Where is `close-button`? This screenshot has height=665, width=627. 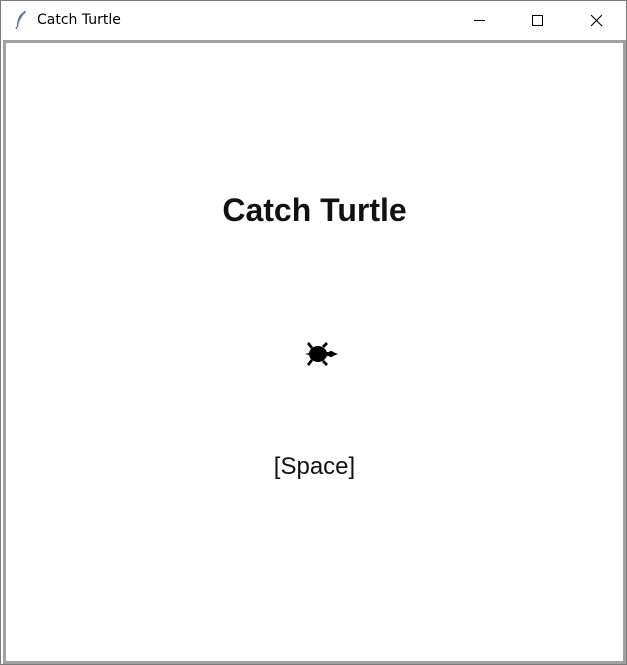
close-button is located at coordinates (597, 20).